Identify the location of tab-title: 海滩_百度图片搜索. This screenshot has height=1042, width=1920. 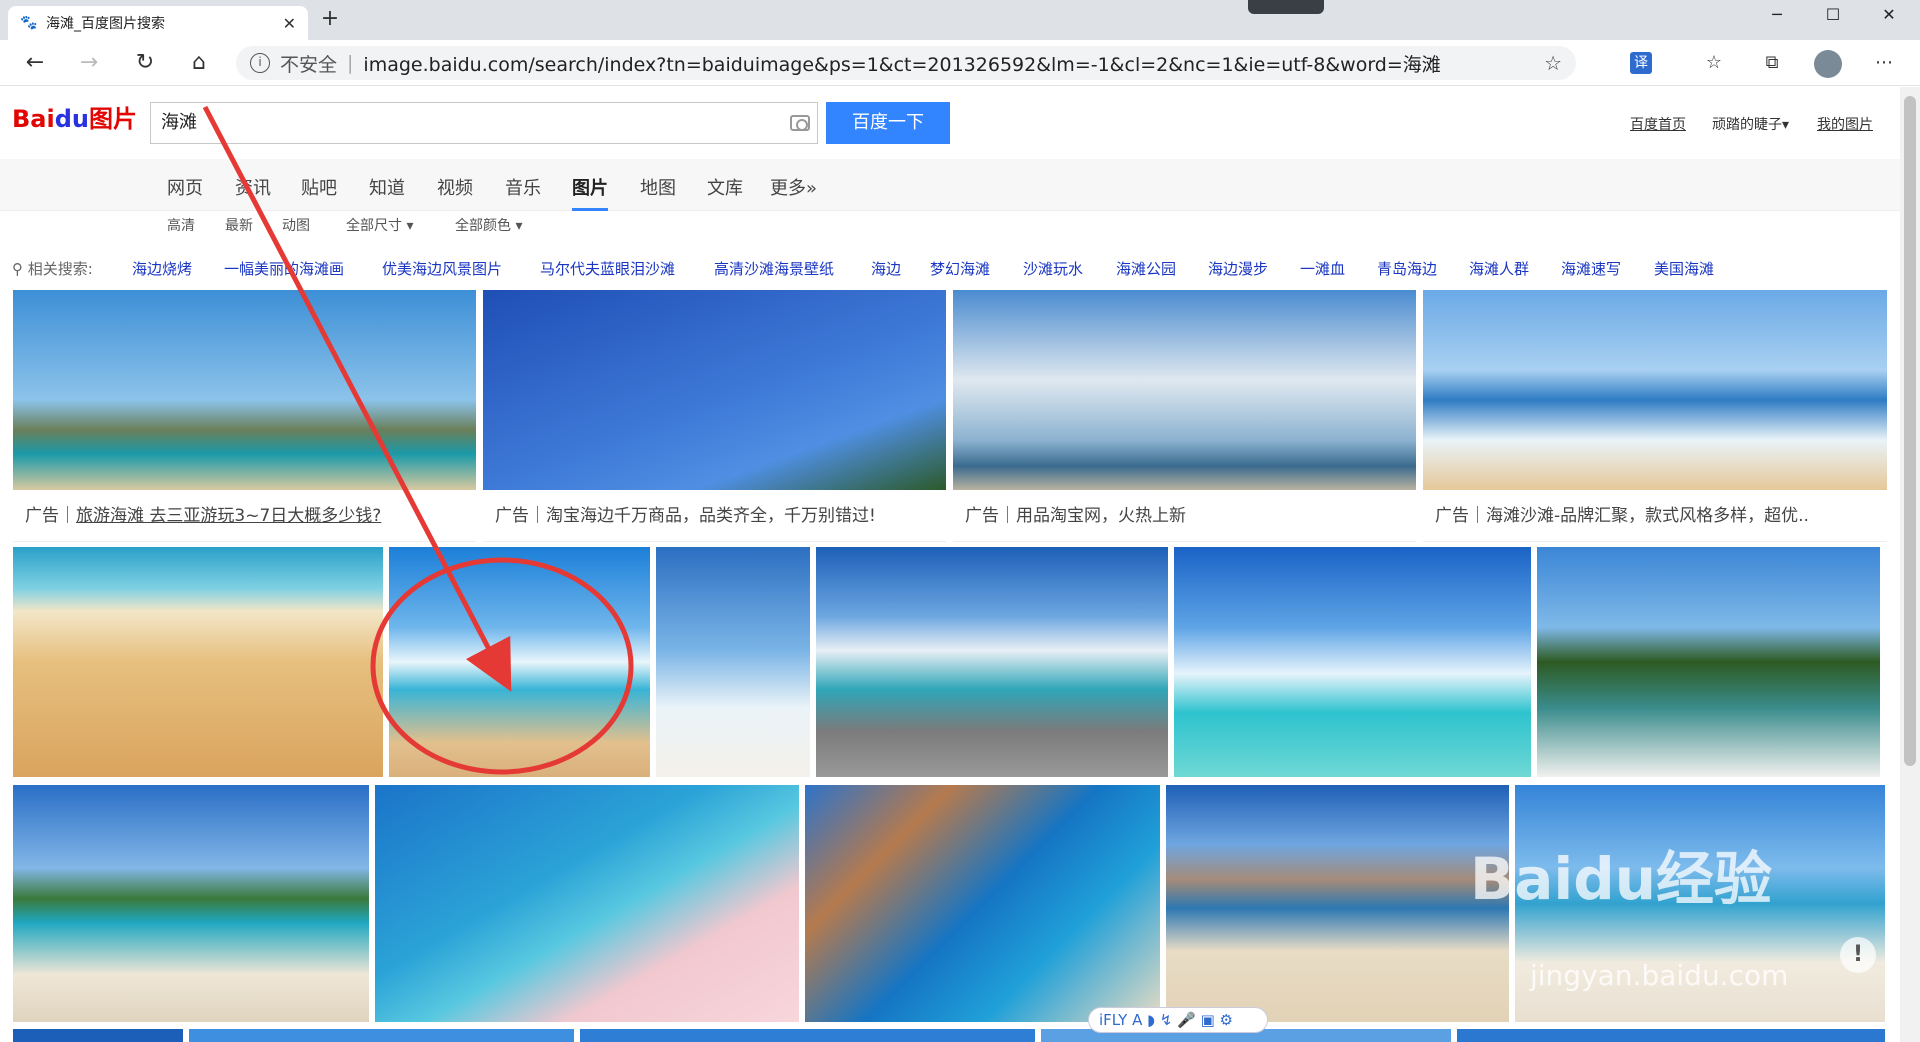
(105, 24).